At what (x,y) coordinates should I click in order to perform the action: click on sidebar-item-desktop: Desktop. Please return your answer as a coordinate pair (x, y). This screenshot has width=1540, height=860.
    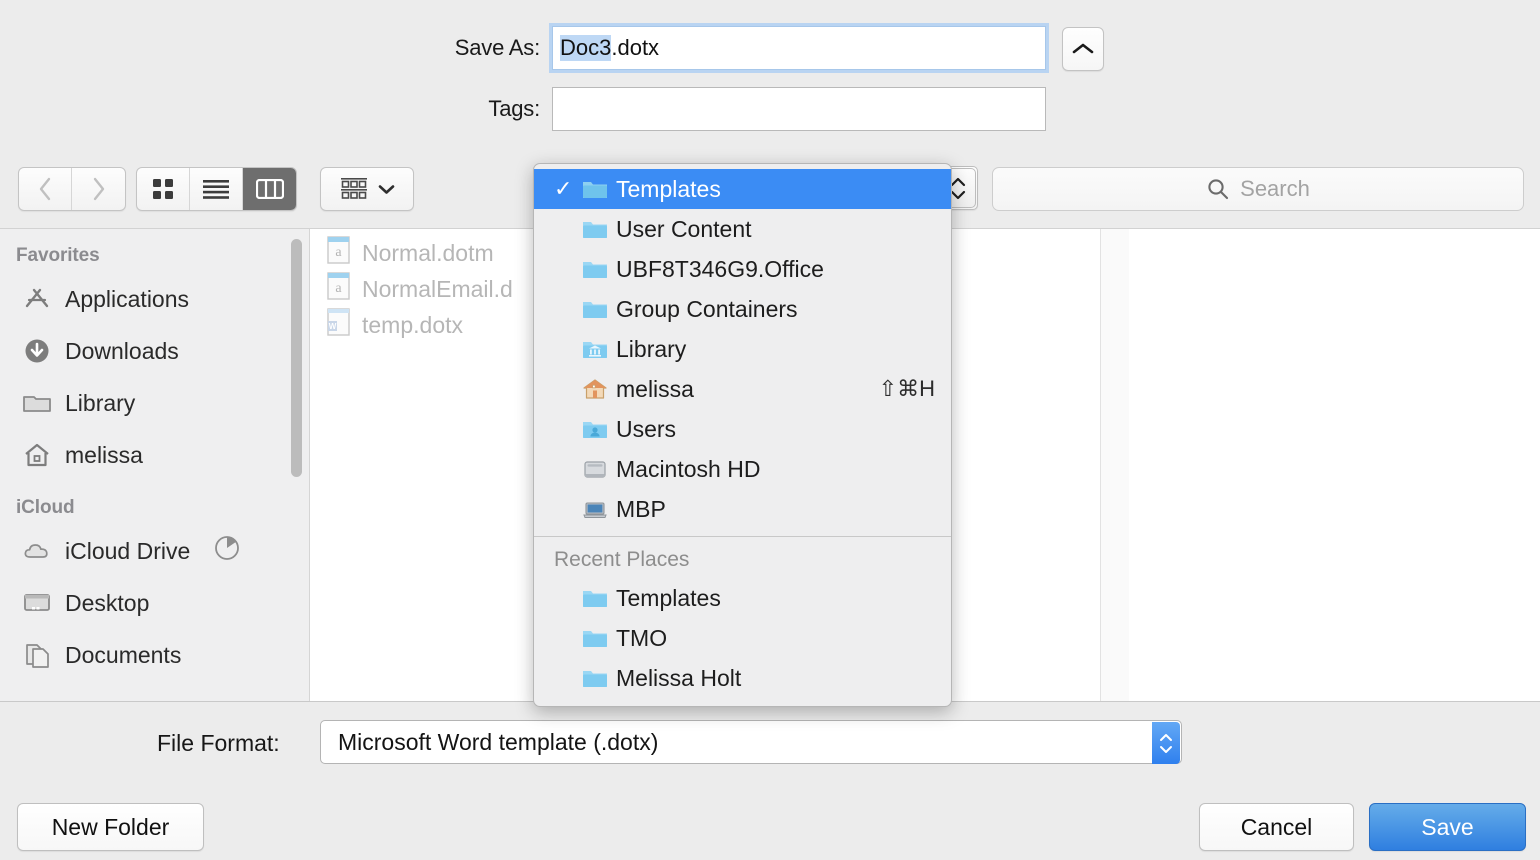
    Looking at the image, I should click on (154, 603).